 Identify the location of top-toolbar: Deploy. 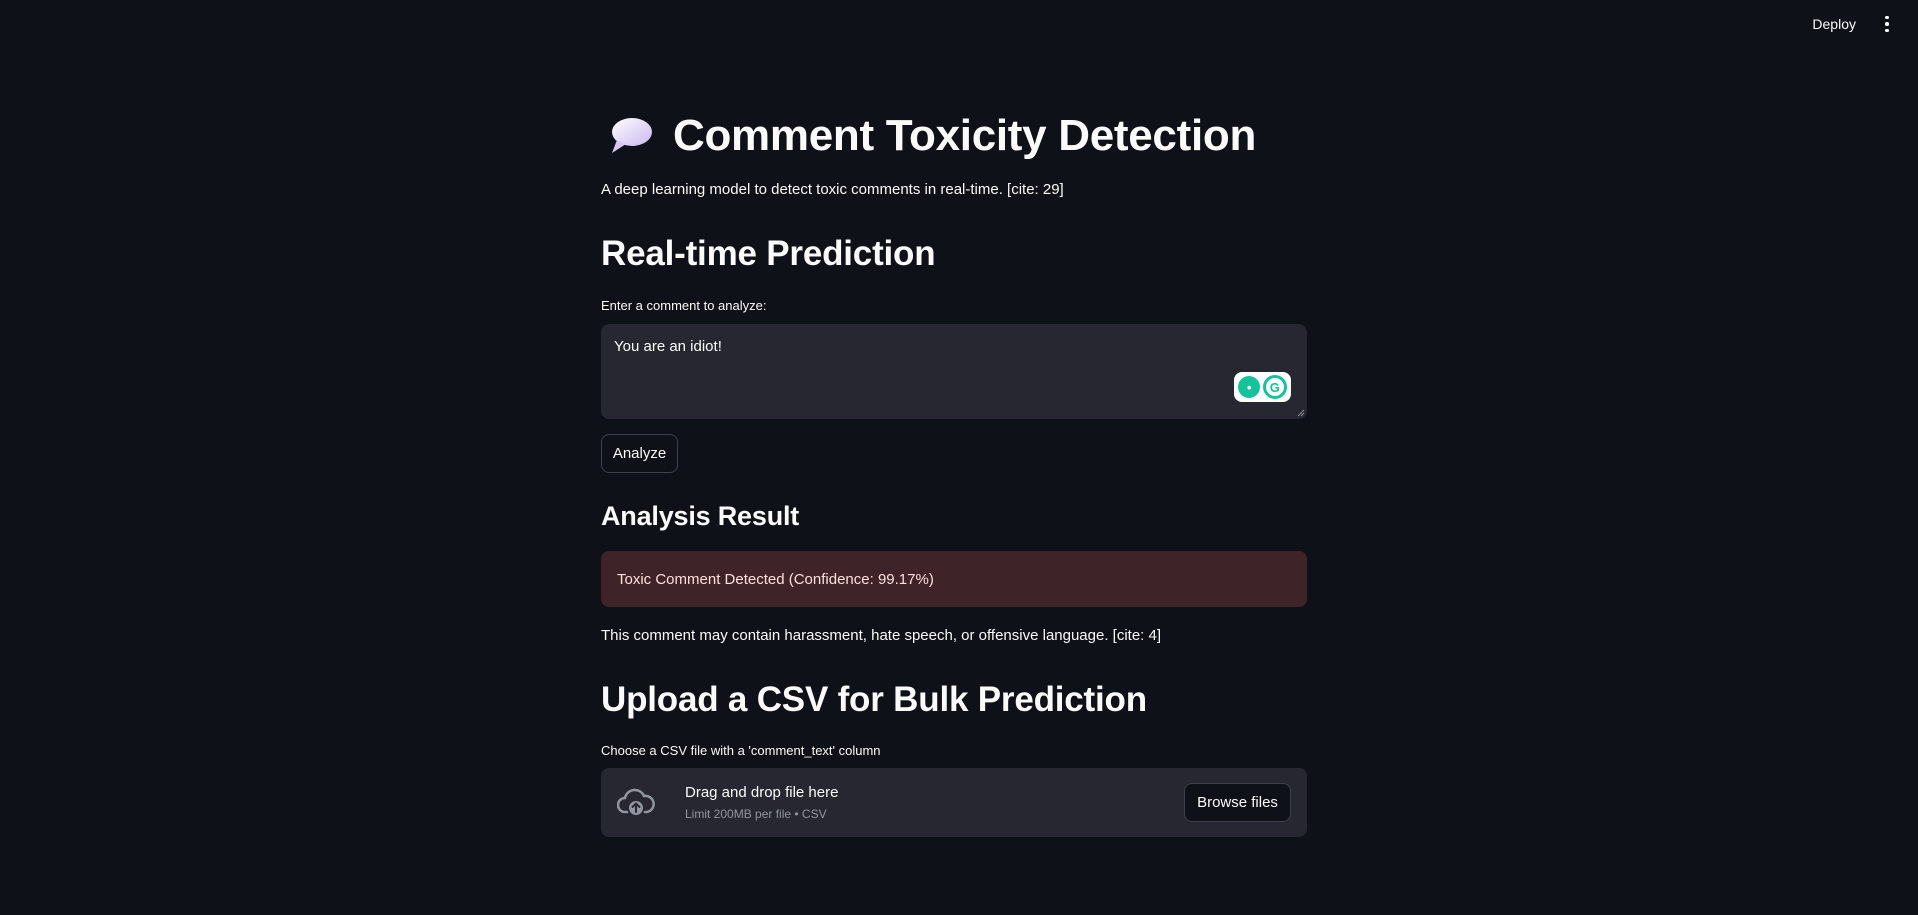
(959, 24).